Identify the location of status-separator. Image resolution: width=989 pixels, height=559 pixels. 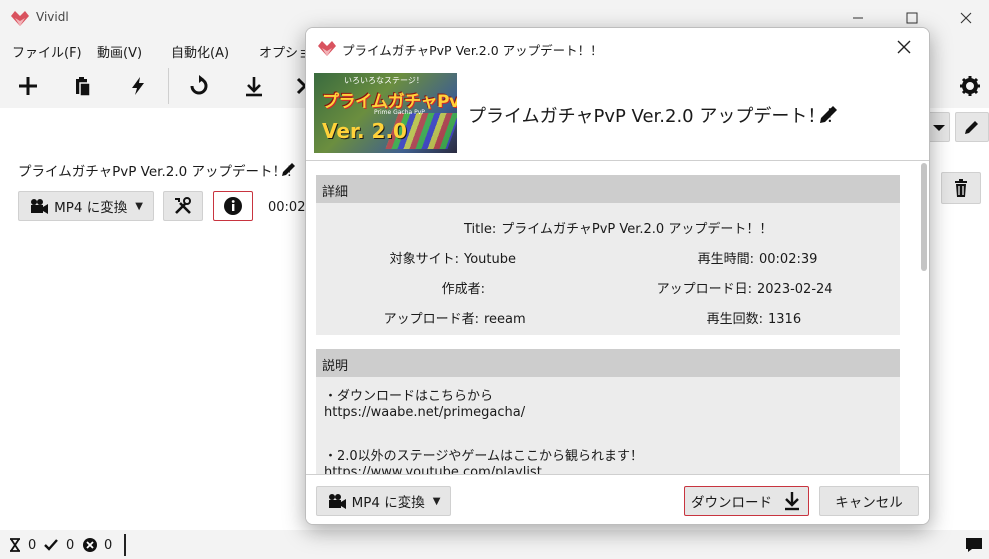
(125, 545).